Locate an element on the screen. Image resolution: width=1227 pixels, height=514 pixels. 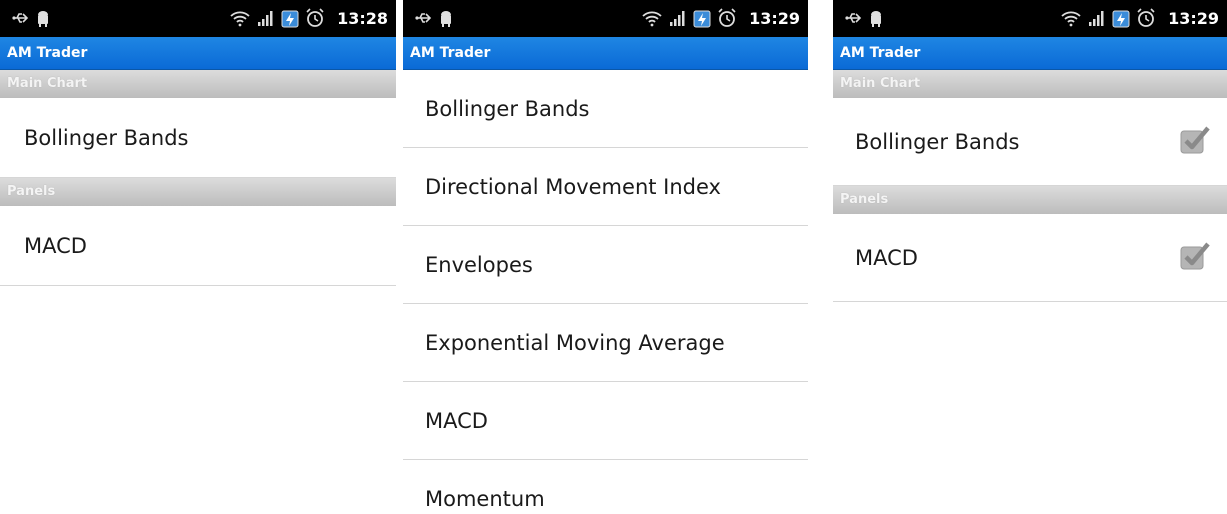
list-item-momentum: Momentum is located at coordinates (605, 487).